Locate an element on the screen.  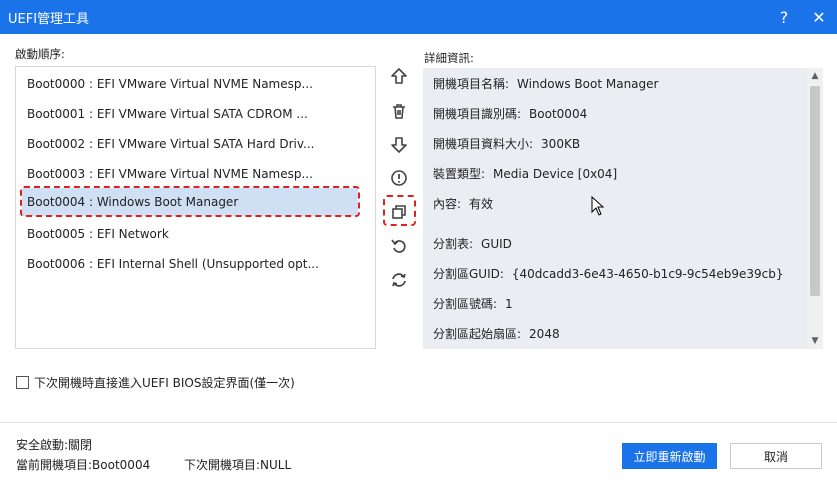
detail-value: 300KB is located at coordinates (561, 144).